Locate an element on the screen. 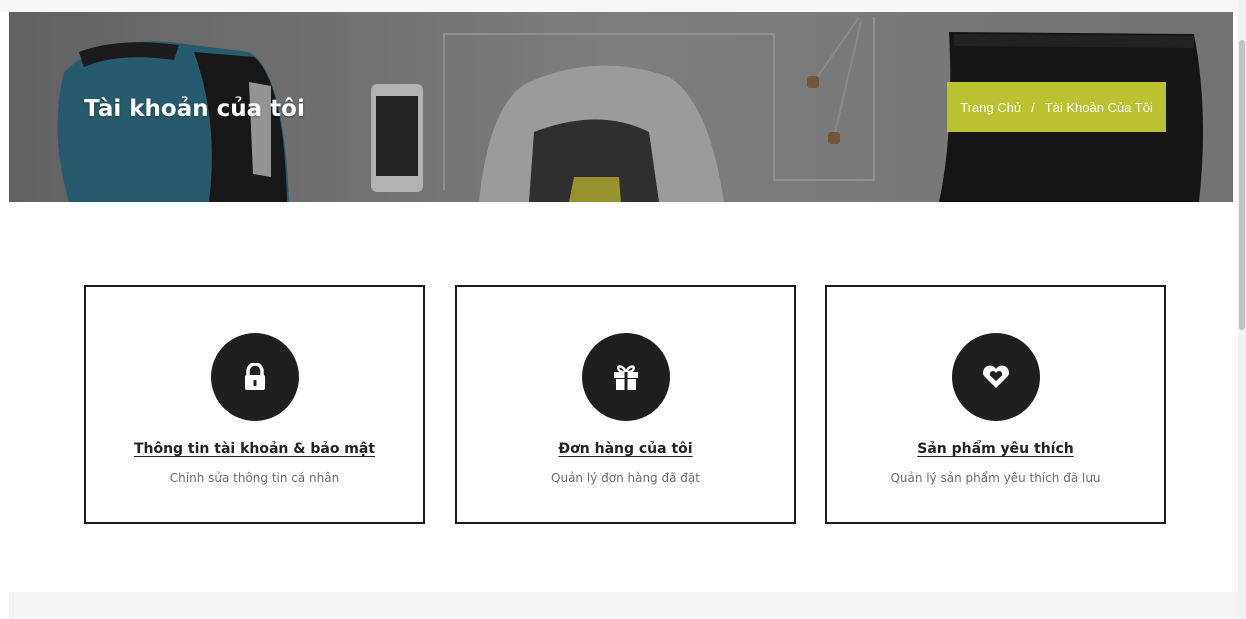 The image size is (1246, 619). heart-icon is located at coordinates (995, 376).